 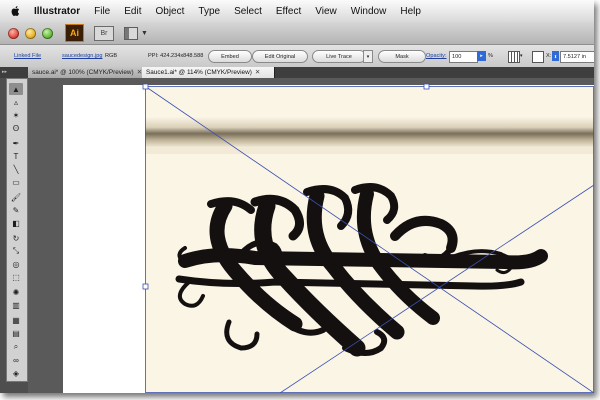 I want to click on chevron-down-icon: ▾, so click(x=521, y=56).